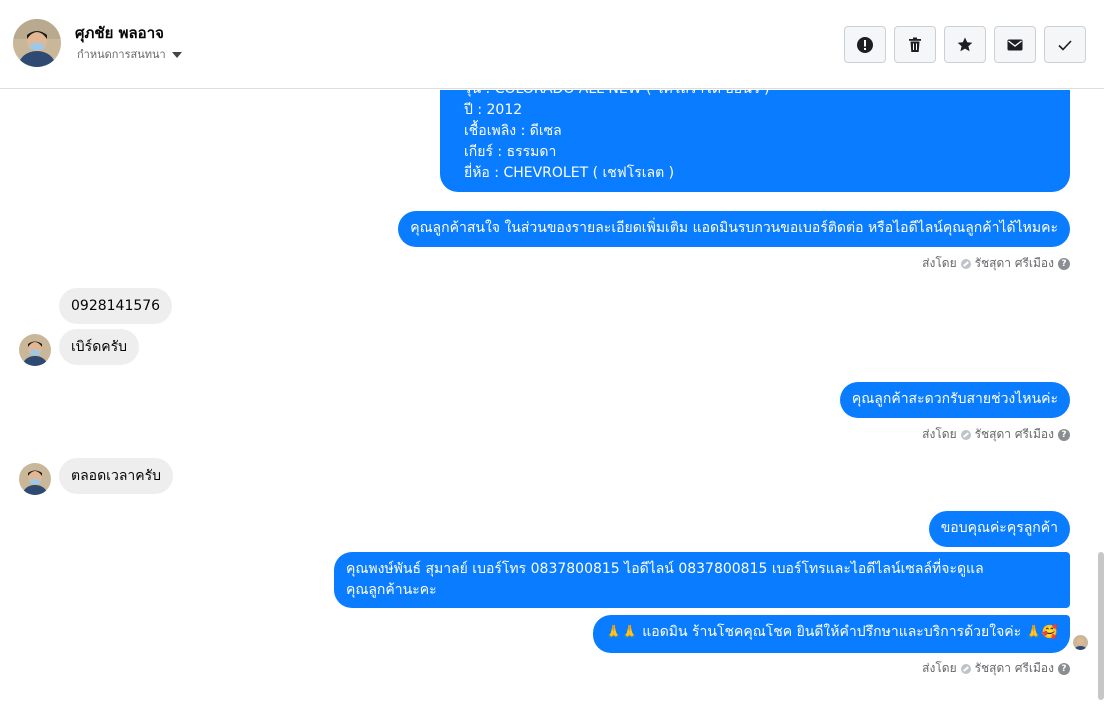 The width and height of the screenshot is (1104, 709). Describe the element at coordinates (176, 54) in the screenshot. I see `caret-down-icon` at that location.